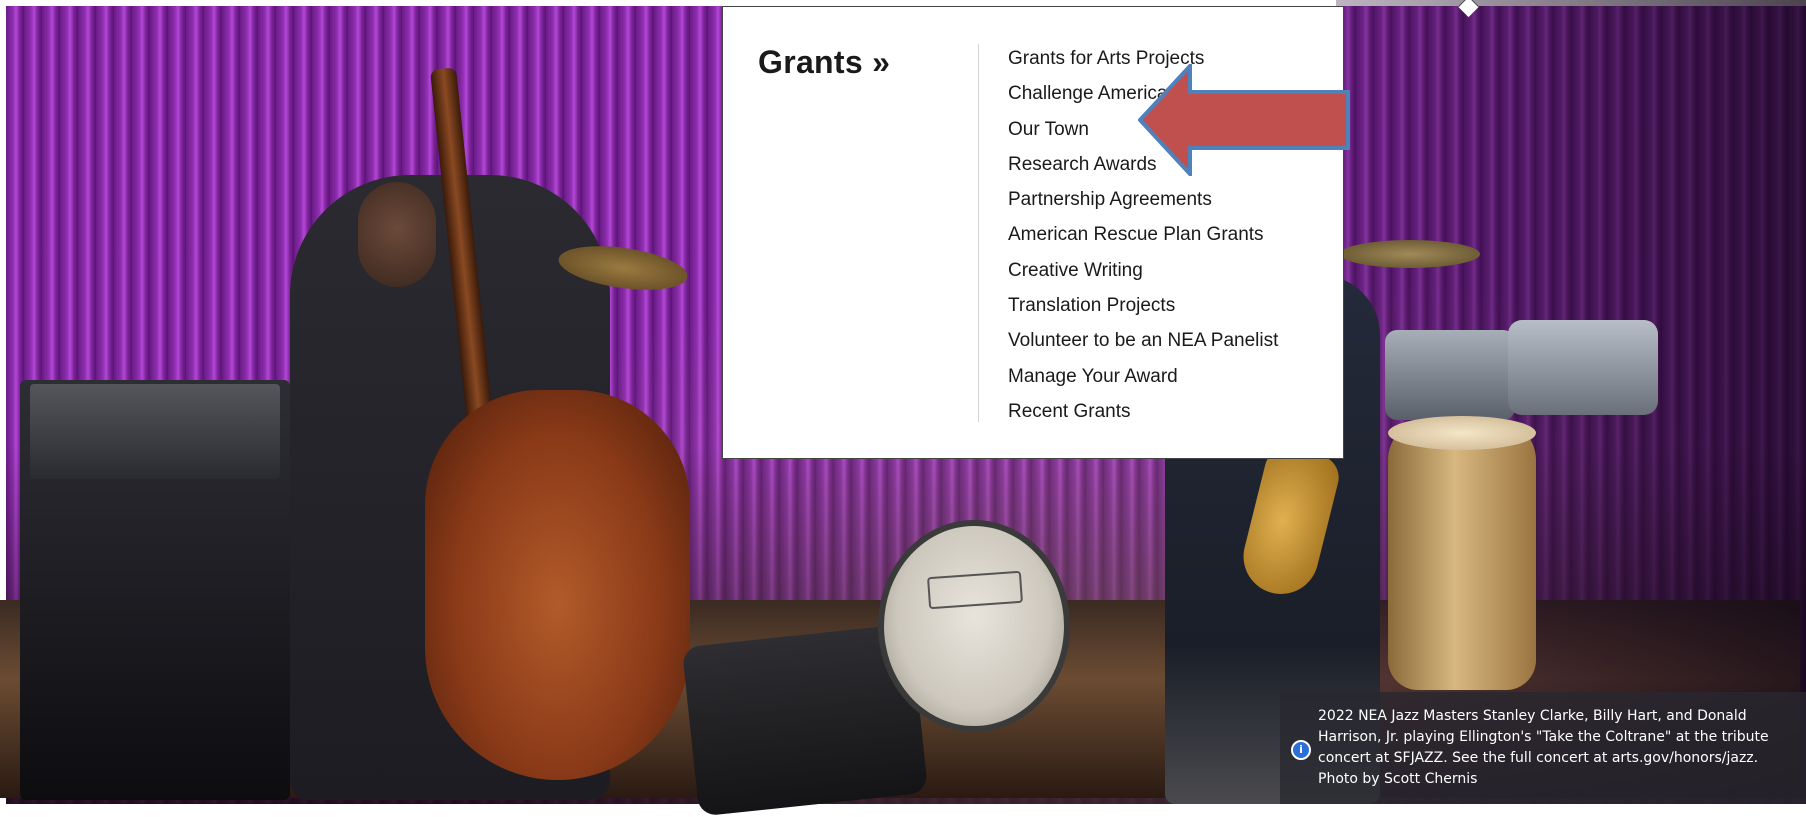  Describe the element at coordinates (557, 585) in the screenshot. I see `double-bass-body` at that location.